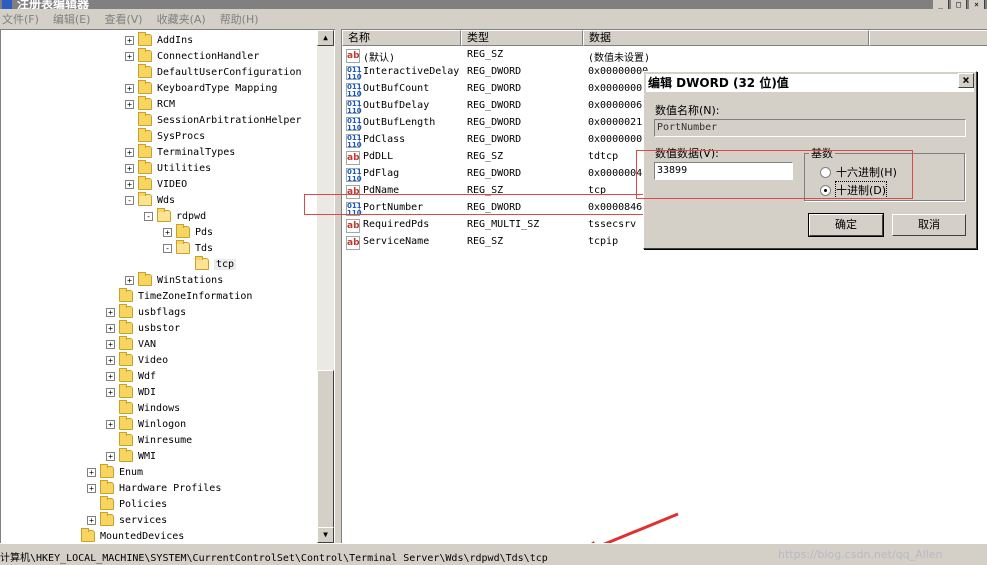  I want to click on tree-node: + VAN, so click(131, 344).